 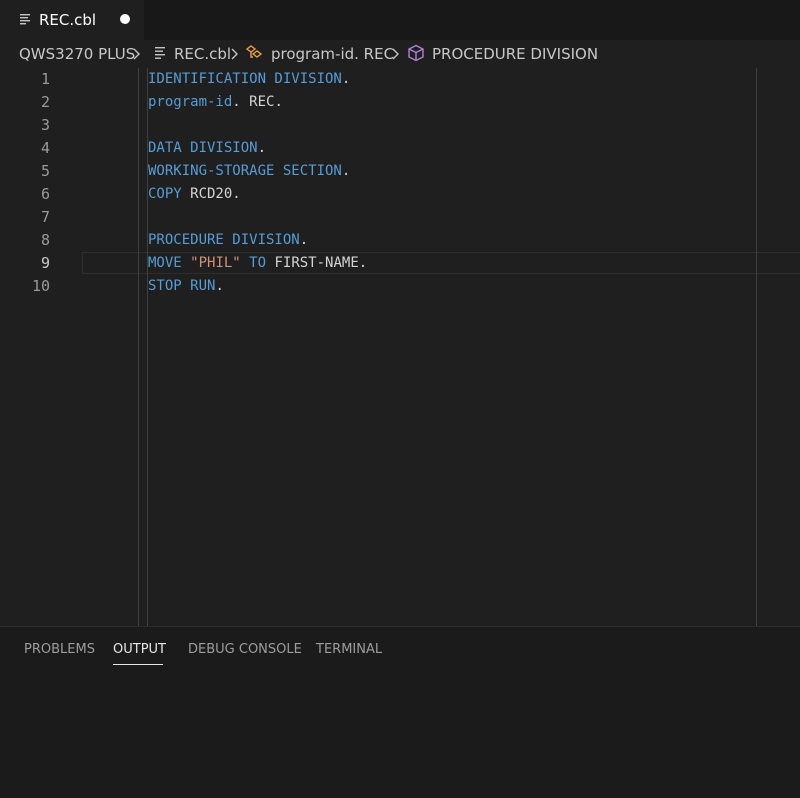 What do you see at coordinates (245, 650) in the screenshot?
I see `tab-debug-console: DEBUG CONSOLE` at bounding box center [245, 650].